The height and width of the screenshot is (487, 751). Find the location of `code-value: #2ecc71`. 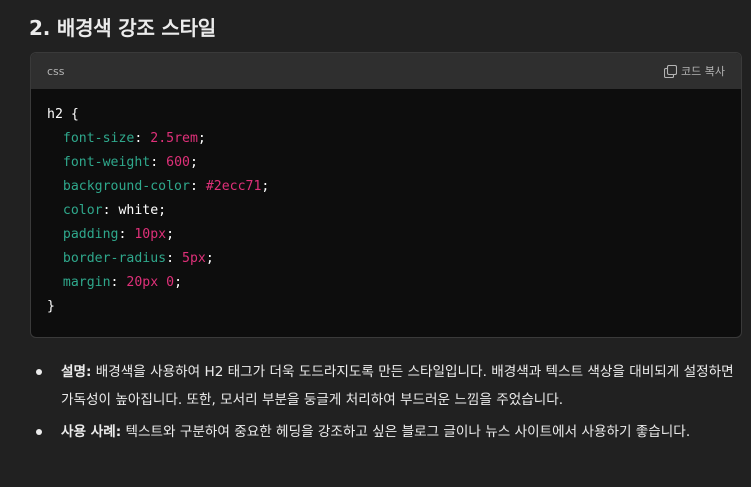

code-value: #2ecc71 is located at coordinates (233, 186).